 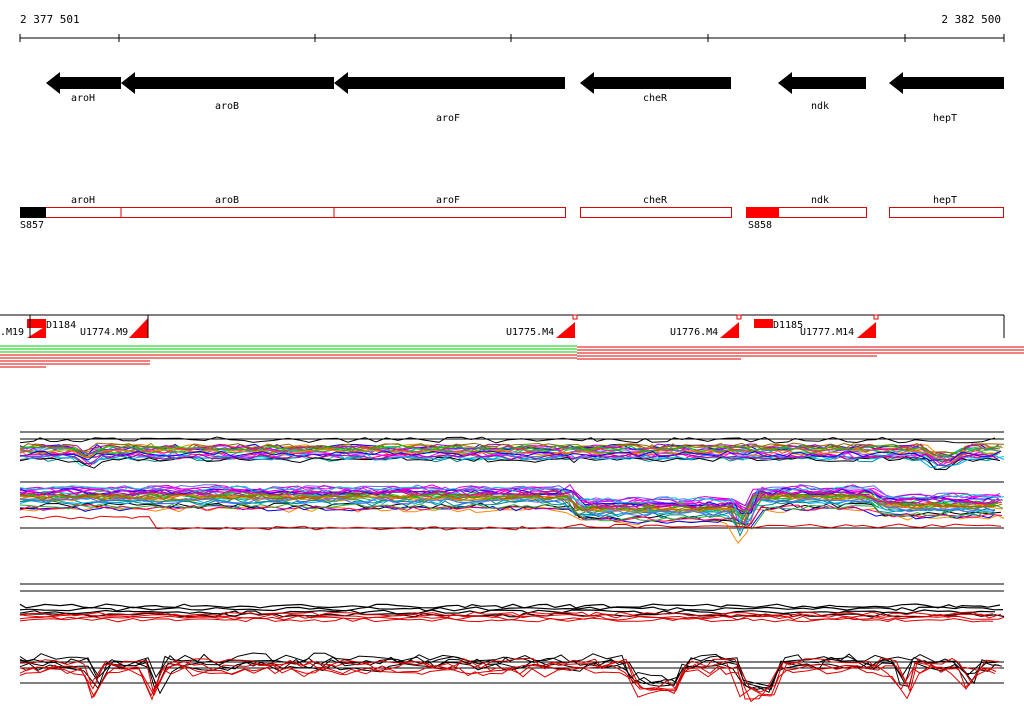 What do you see at coordinates (788, 325) in the screenshot?
I see `feature-D1185-label: D1185` at bounding box center [788, 325].